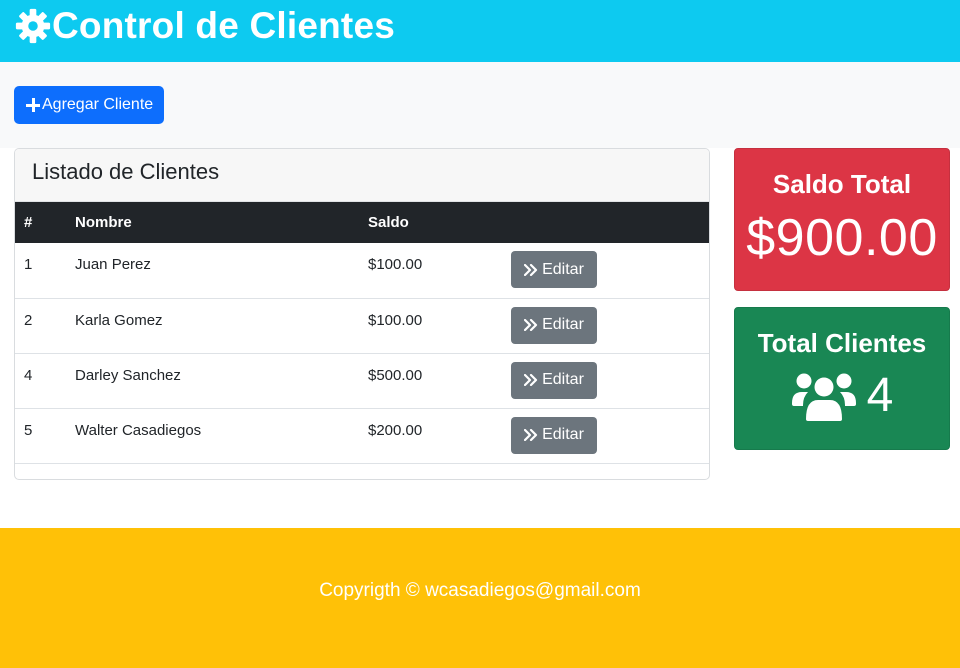 This screenshot has width=960, height=668. Describe the element at coordinates (128, 375) in the screenshot. I see `row-nombre: Darley Sanchez` at that location.